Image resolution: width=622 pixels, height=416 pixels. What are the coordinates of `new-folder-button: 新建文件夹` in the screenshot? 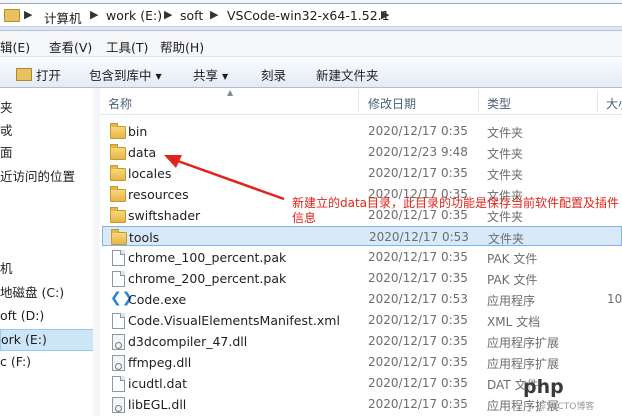 It's located at (347, 74).